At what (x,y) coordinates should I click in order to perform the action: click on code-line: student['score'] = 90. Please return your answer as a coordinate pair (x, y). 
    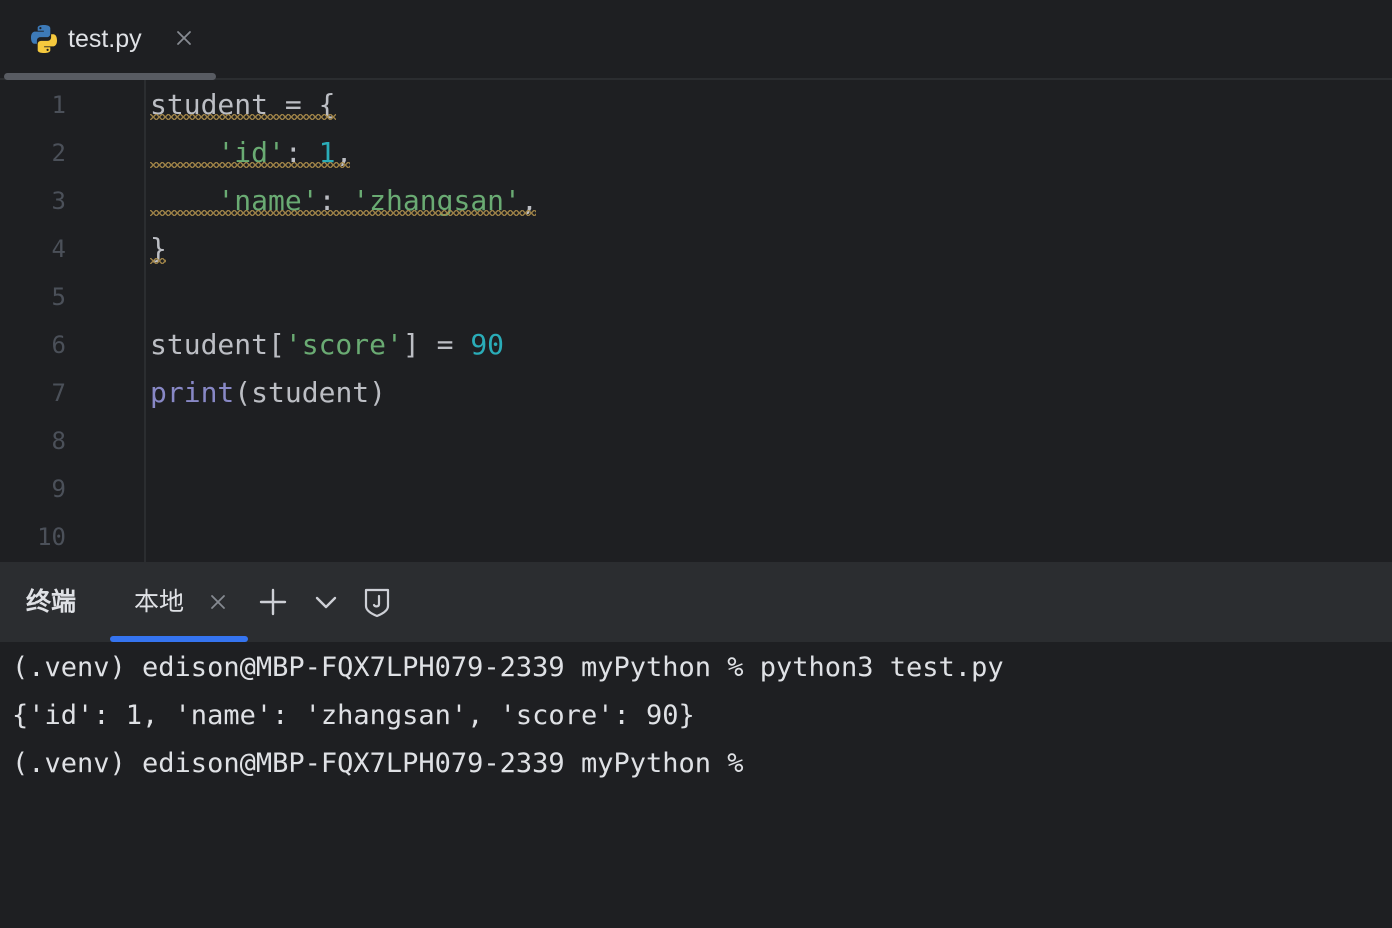
    Looking at the image, I should click on (327, 345).